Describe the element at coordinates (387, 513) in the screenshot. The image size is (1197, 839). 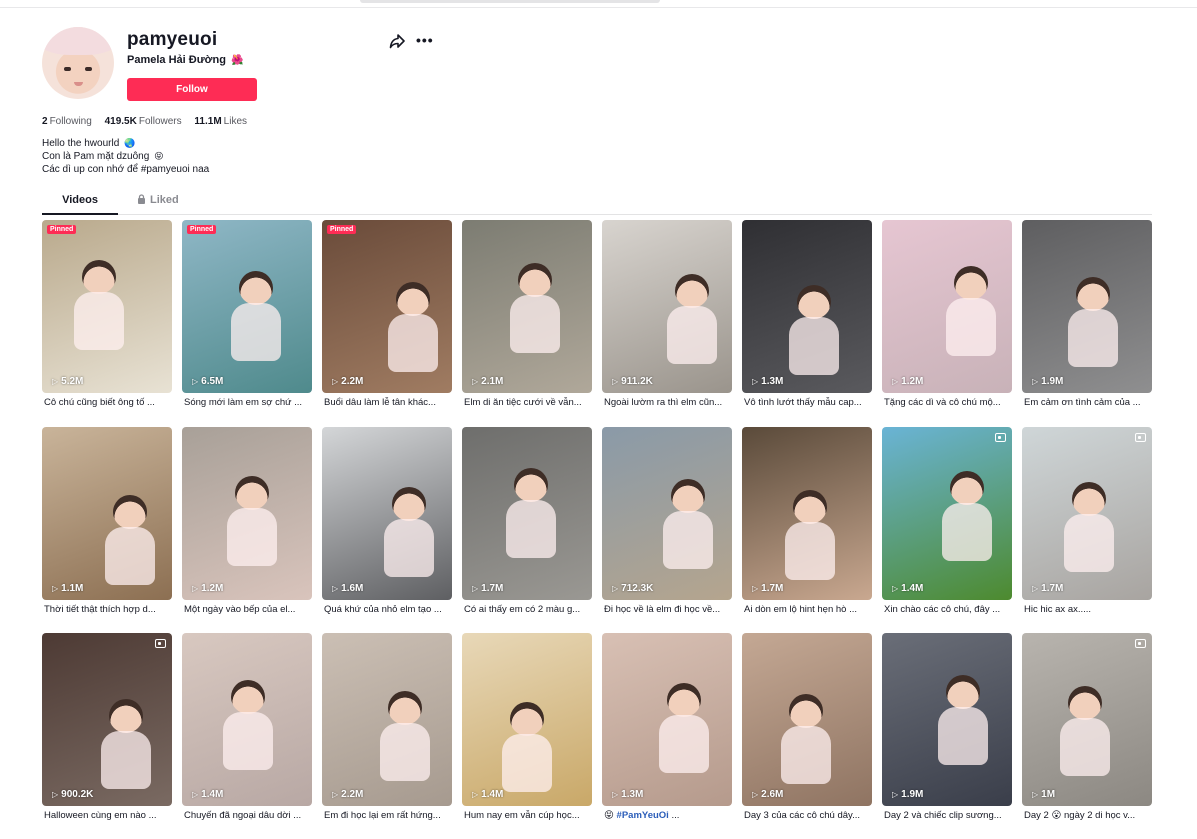
I see `video-thumbnail: ▷ 1.6M` at that location.